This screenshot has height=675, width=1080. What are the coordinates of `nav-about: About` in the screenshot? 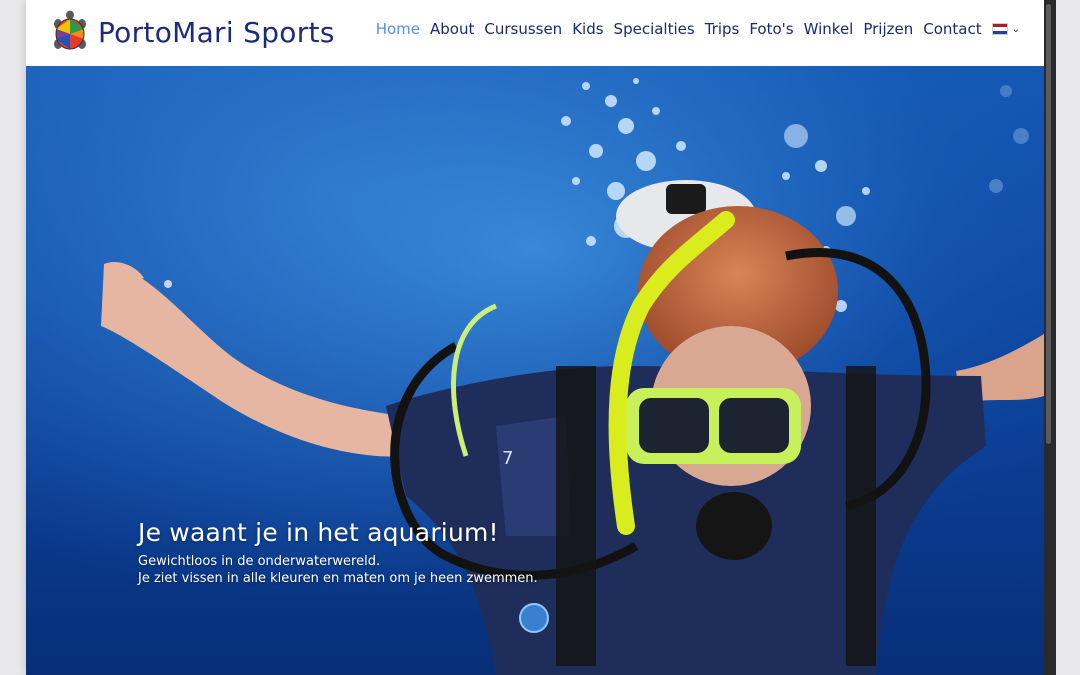 It's located at (452, 29).